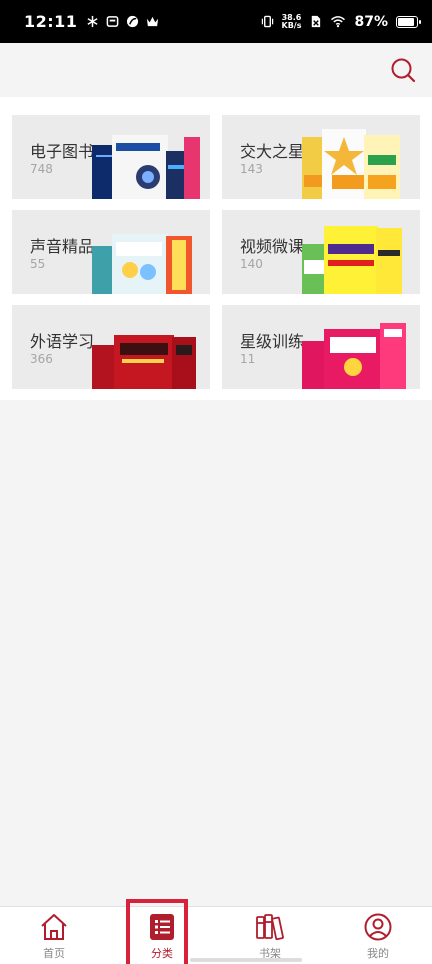 This screenshot has height=964, width=432. Describe the element at coordinates (270, 927) in the screenshot. I see `bookshelf-icon` at that location.